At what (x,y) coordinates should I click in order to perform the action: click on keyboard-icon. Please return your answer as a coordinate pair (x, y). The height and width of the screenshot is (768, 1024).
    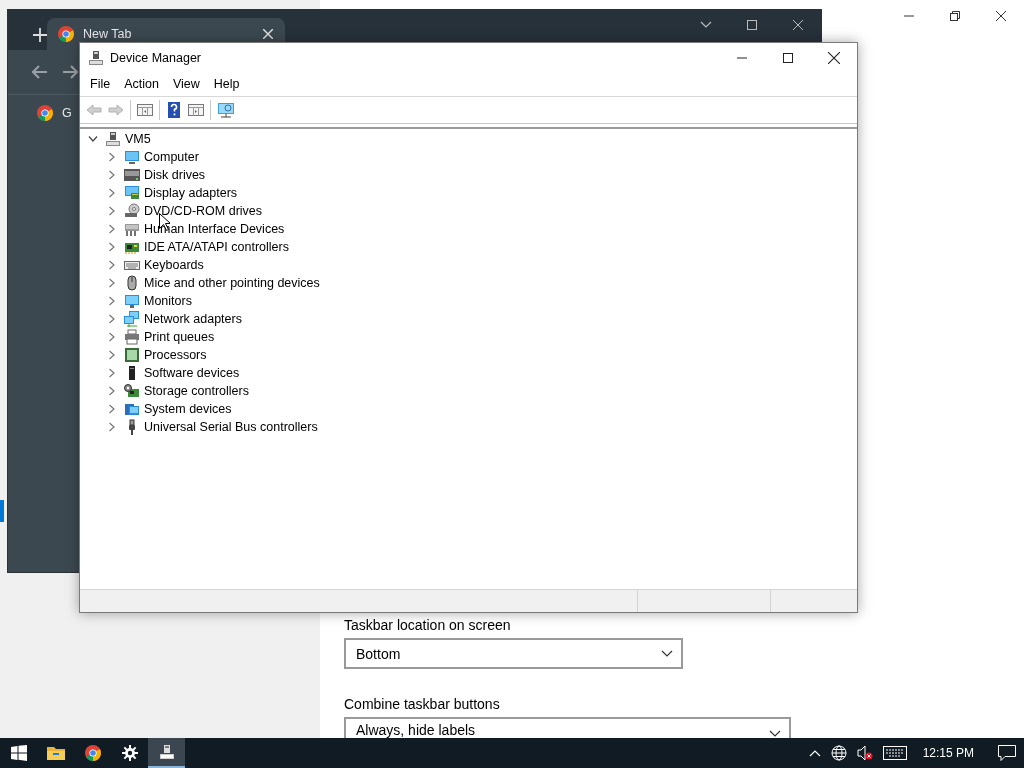
    Looking at the image, I should click on (894, 753).